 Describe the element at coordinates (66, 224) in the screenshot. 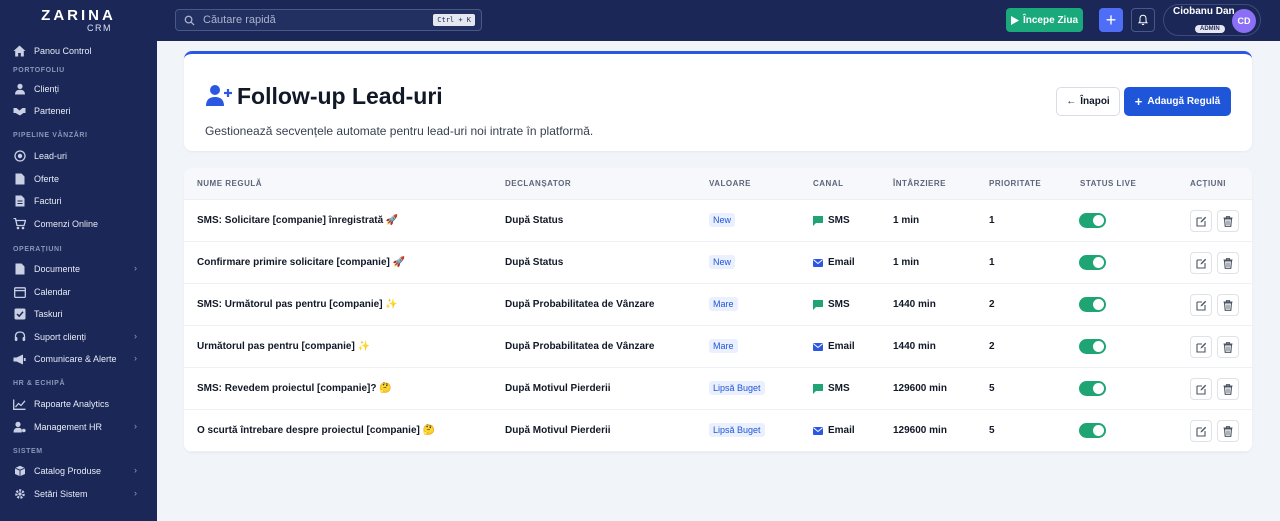

I see `sidebar-item-label: Comenzi Online` at that location.